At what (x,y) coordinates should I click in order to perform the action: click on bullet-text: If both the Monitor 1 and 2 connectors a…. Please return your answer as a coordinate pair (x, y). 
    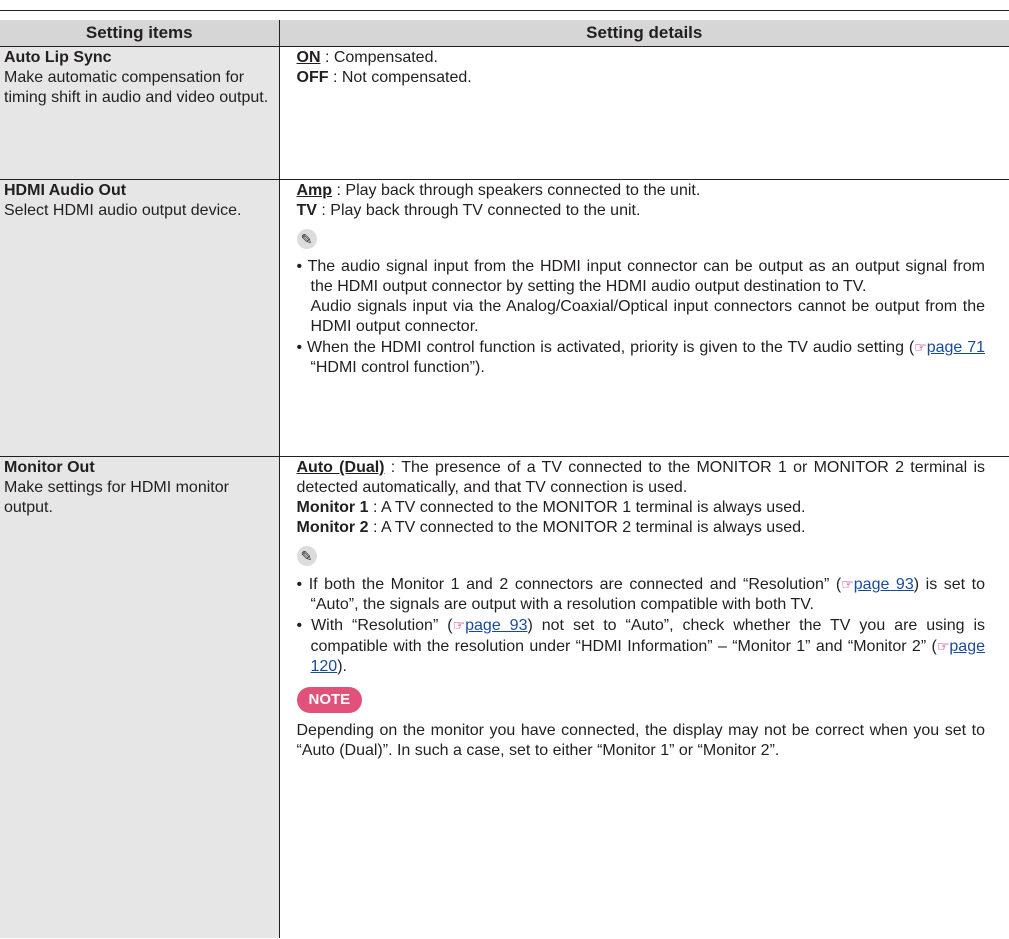
    Looking at the image, I should click on (575, 584).